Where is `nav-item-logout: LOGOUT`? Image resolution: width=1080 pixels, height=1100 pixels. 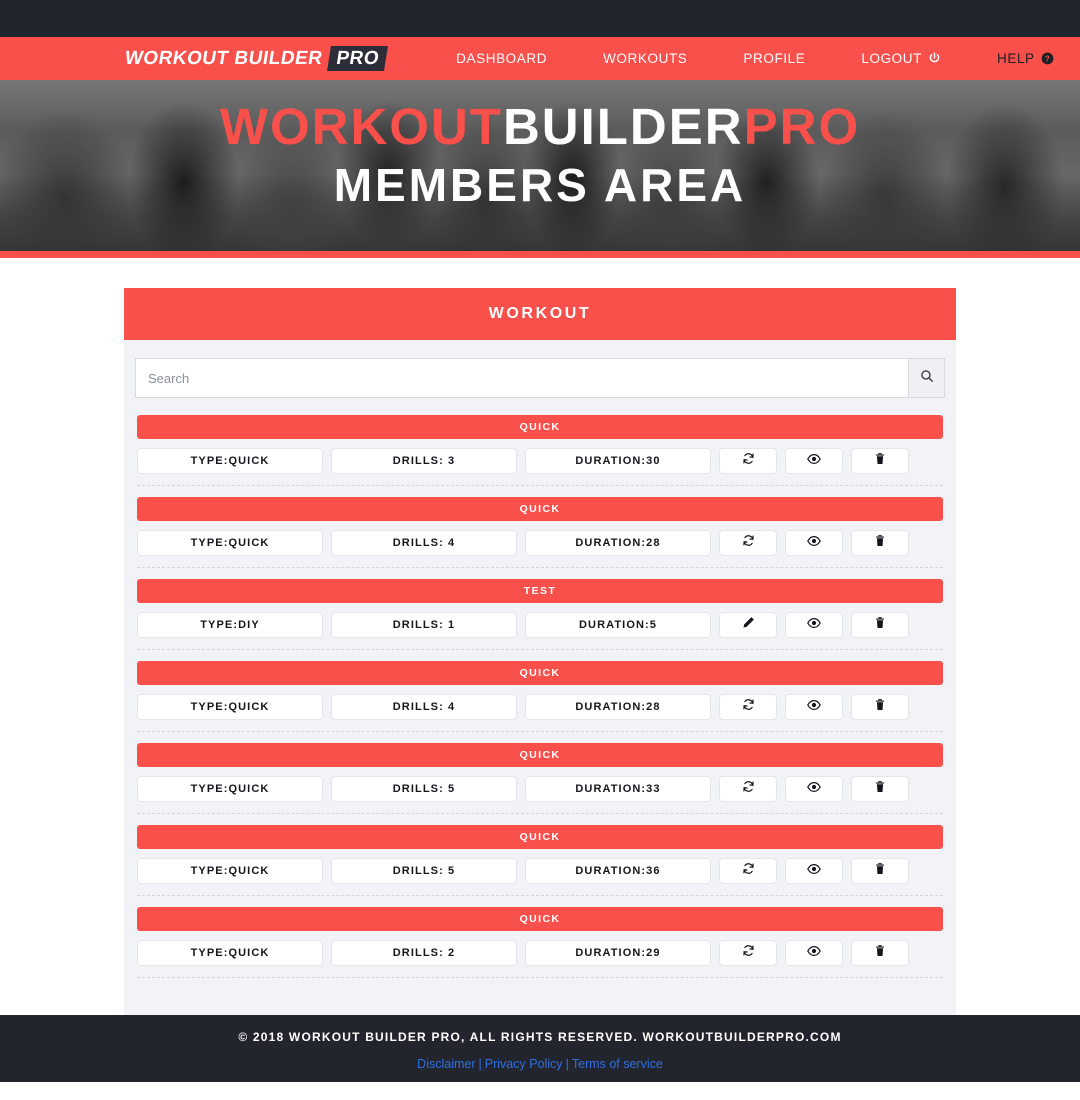 nav-item-logout: LOGOUT is located at coordinates (901, 58).